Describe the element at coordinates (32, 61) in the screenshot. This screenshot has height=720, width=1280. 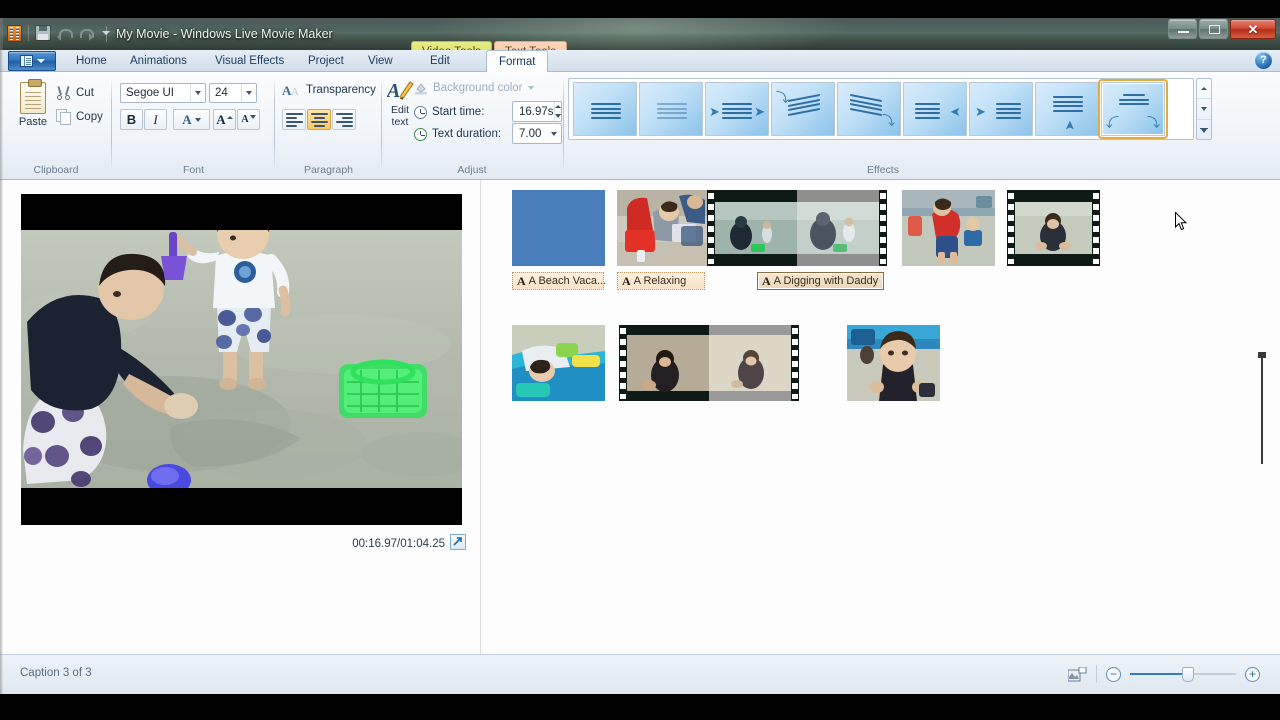
I see `file-menu-button` at that location.